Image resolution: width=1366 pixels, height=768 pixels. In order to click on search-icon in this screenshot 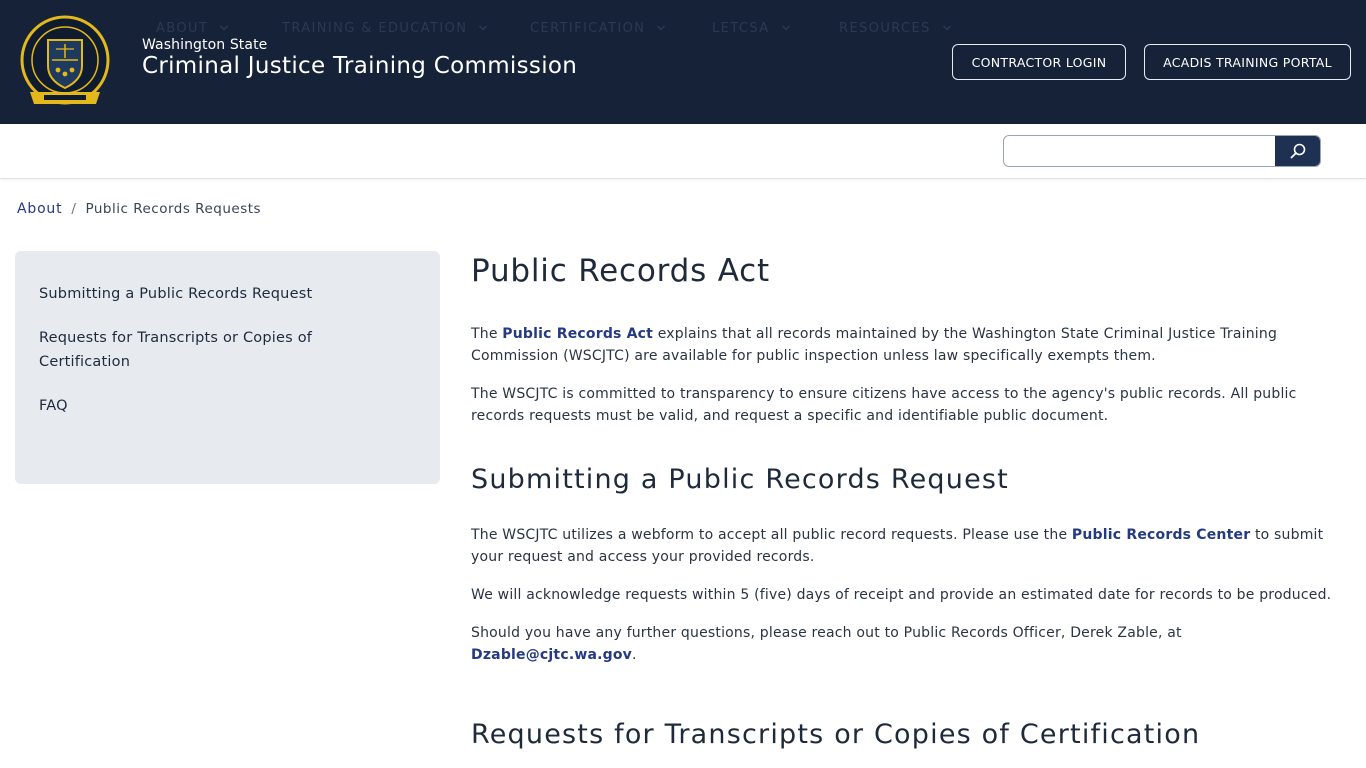, I will do `click(1298, 151)`.